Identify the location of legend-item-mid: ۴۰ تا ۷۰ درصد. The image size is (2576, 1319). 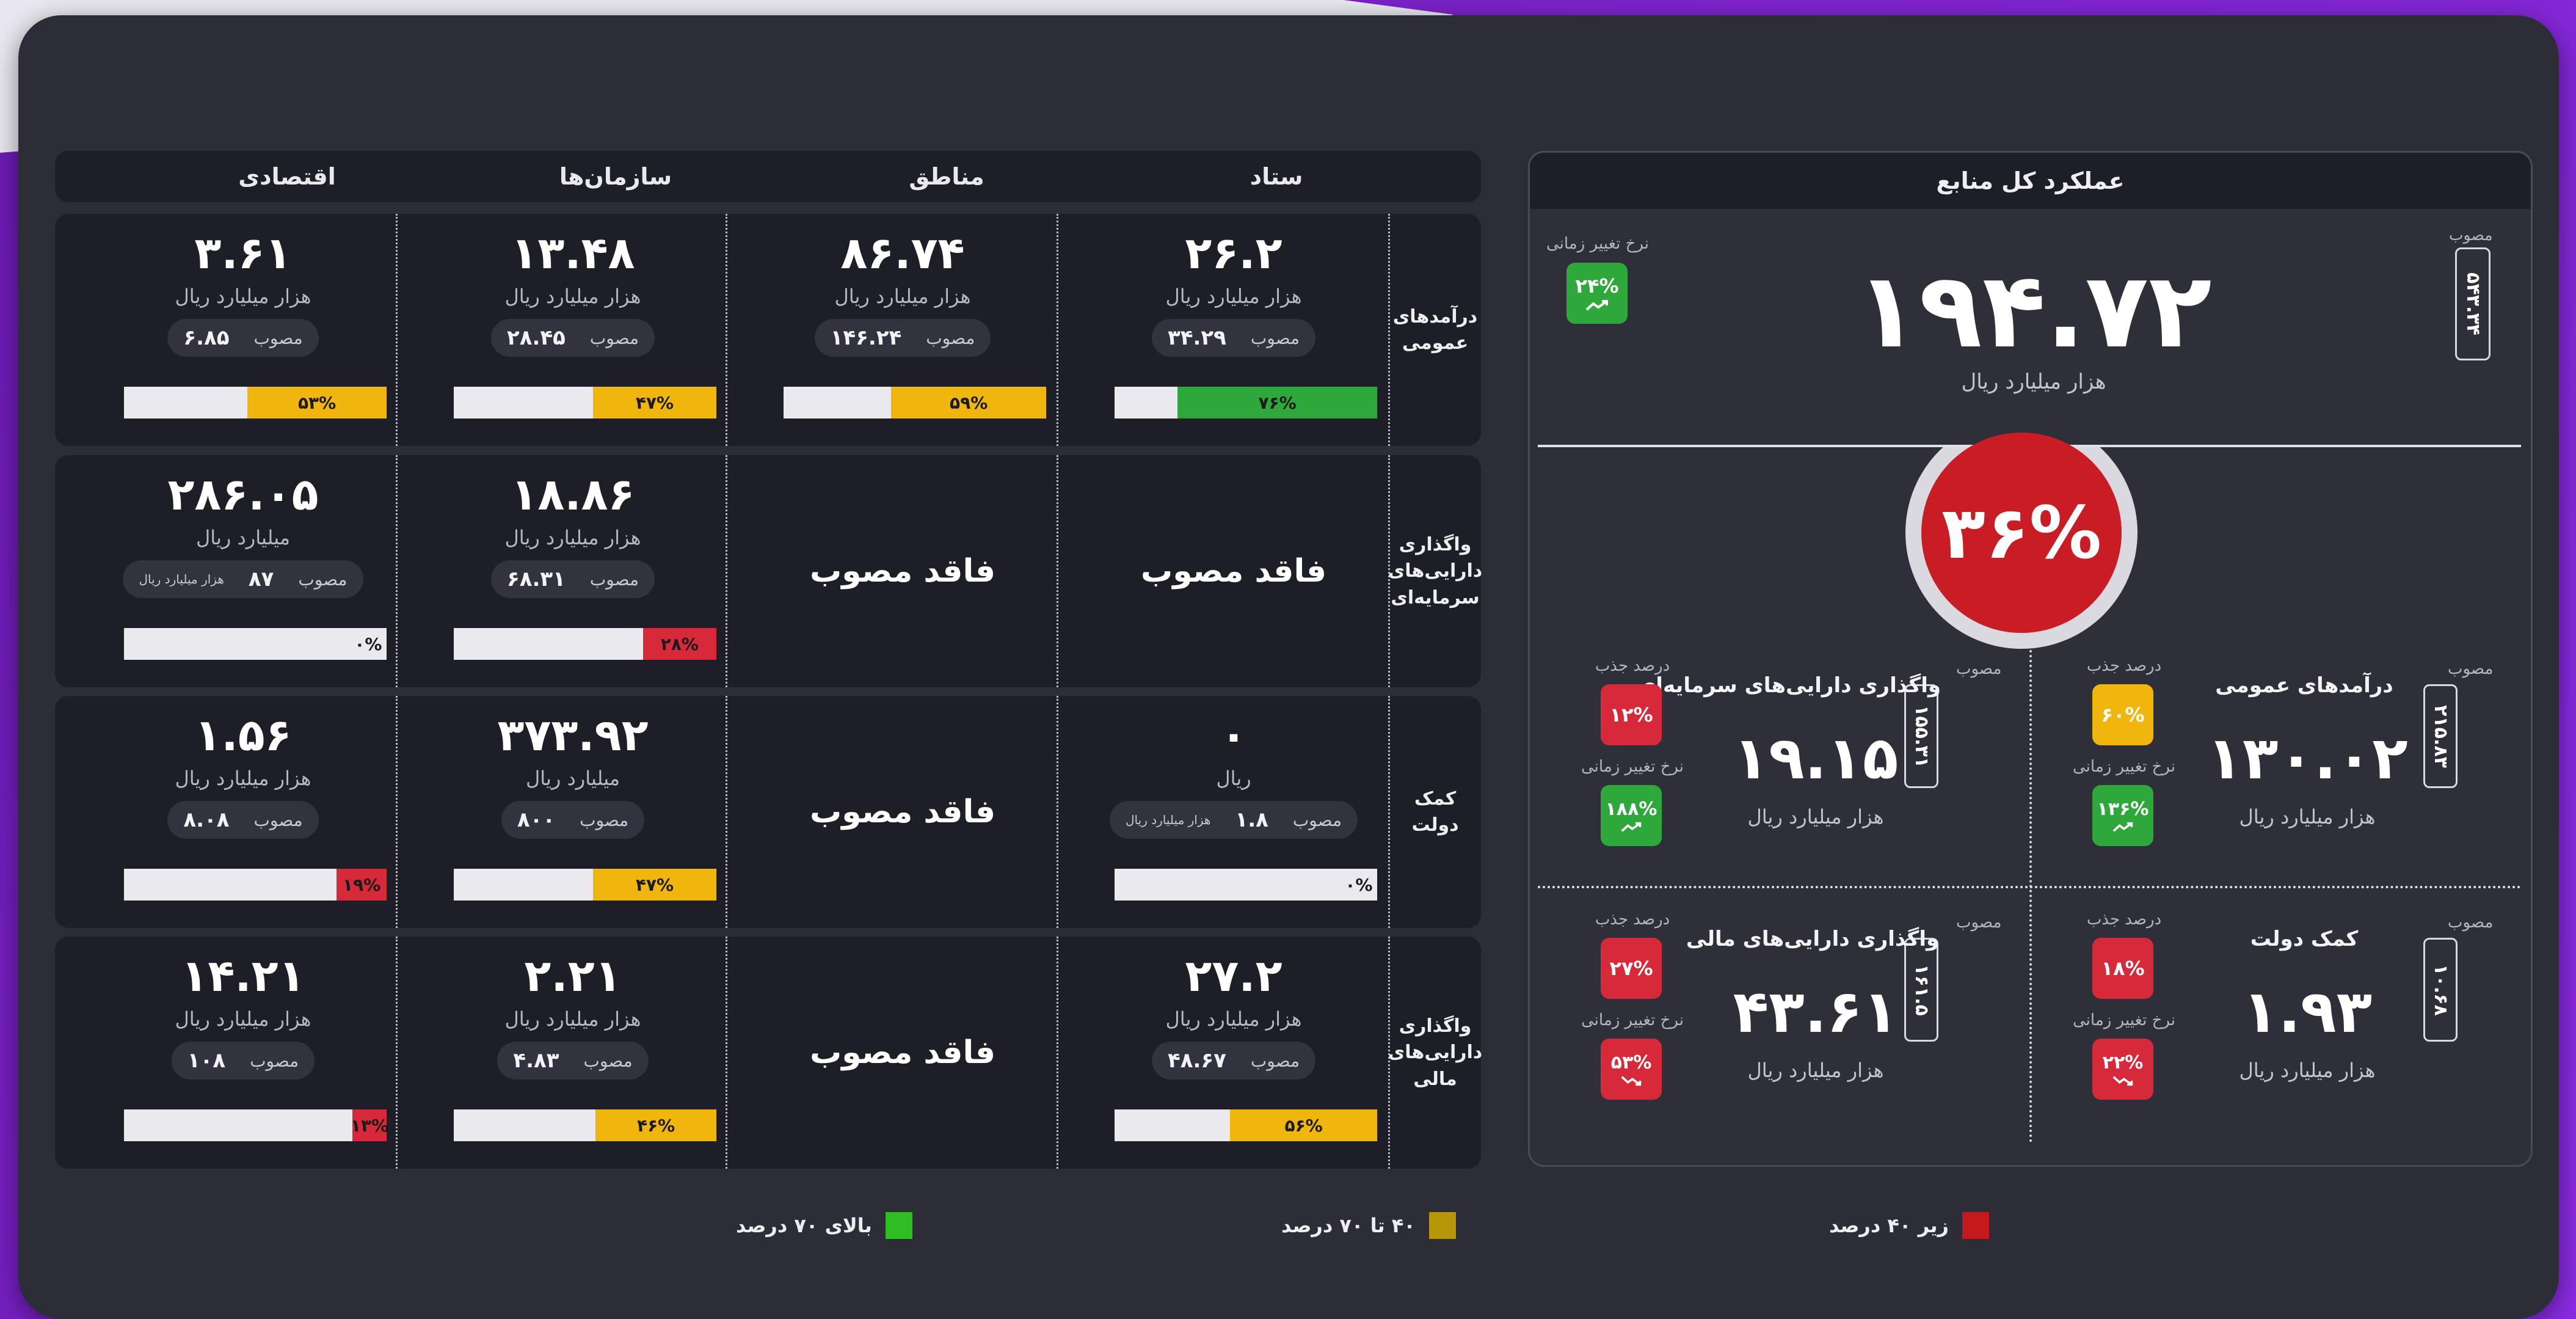
(1368, 1226).